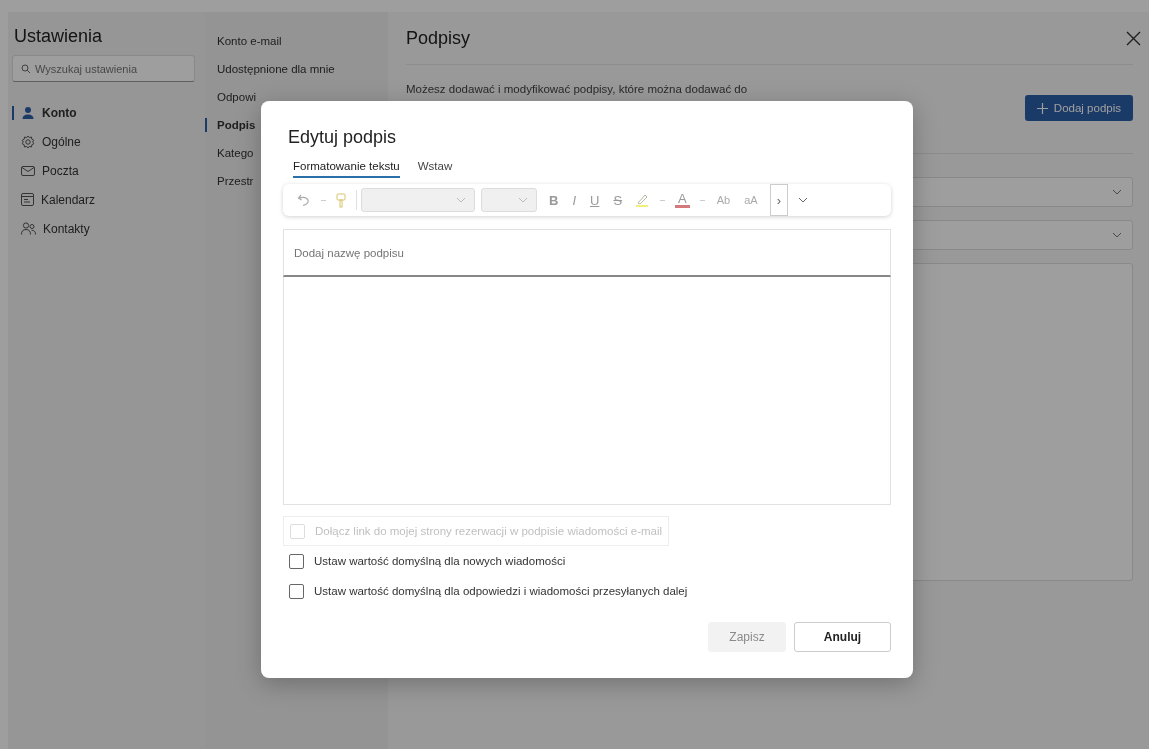  Describe the element at coordinates (103, 141) in the screenshot. I see `nav-item: Ogólne` at that location.